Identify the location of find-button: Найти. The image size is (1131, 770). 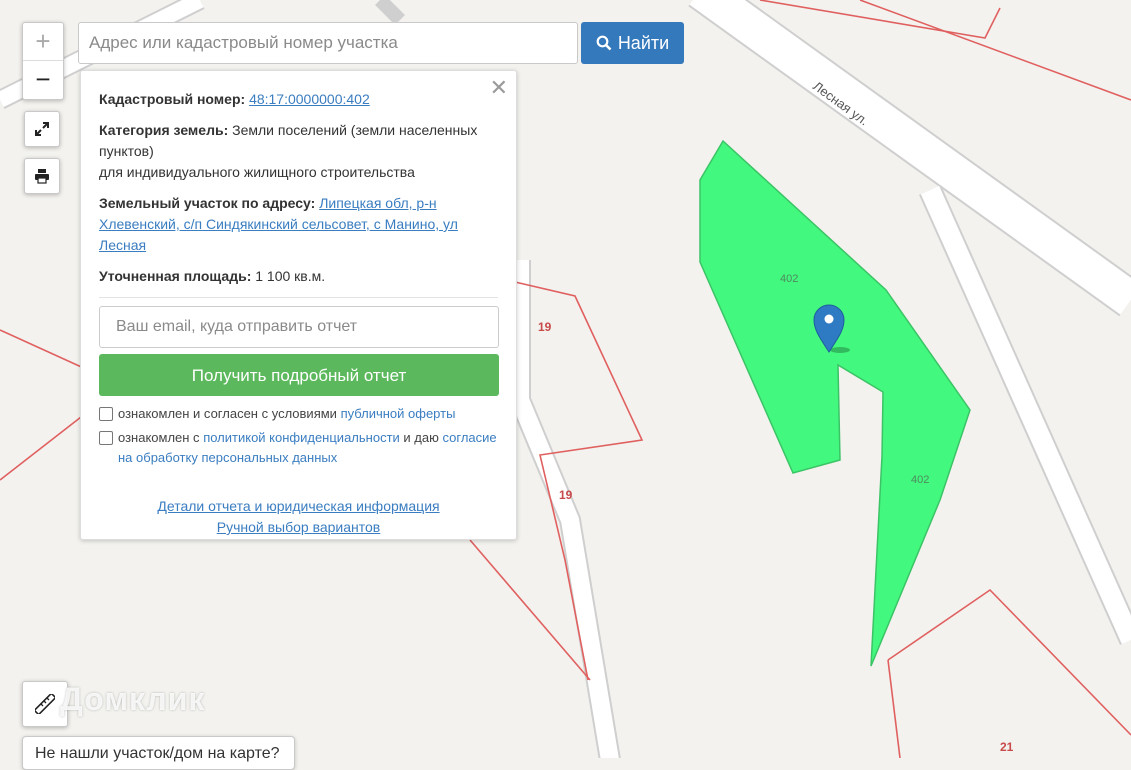
(632, 43).